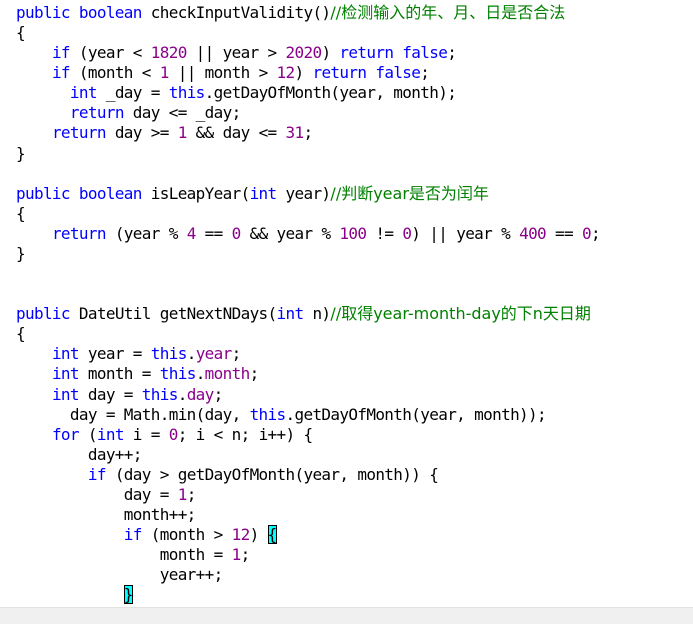 This screenshot has width=693, height=624. I want to click on matched-brace: }, so click(128, 595).